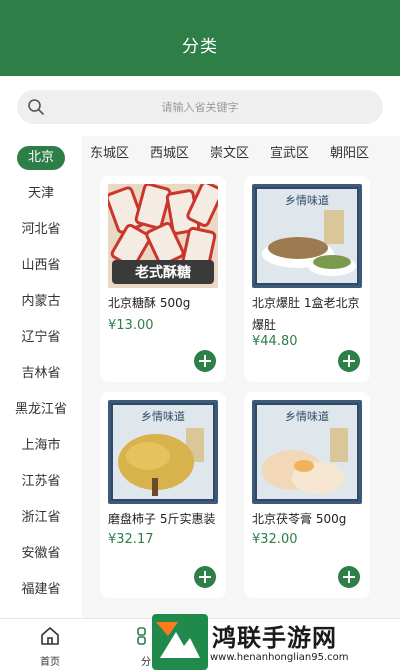 This screenshot has width=400, height=672. I want to click on sidebar-item-shanghai: 上海市, so click(41, 446).